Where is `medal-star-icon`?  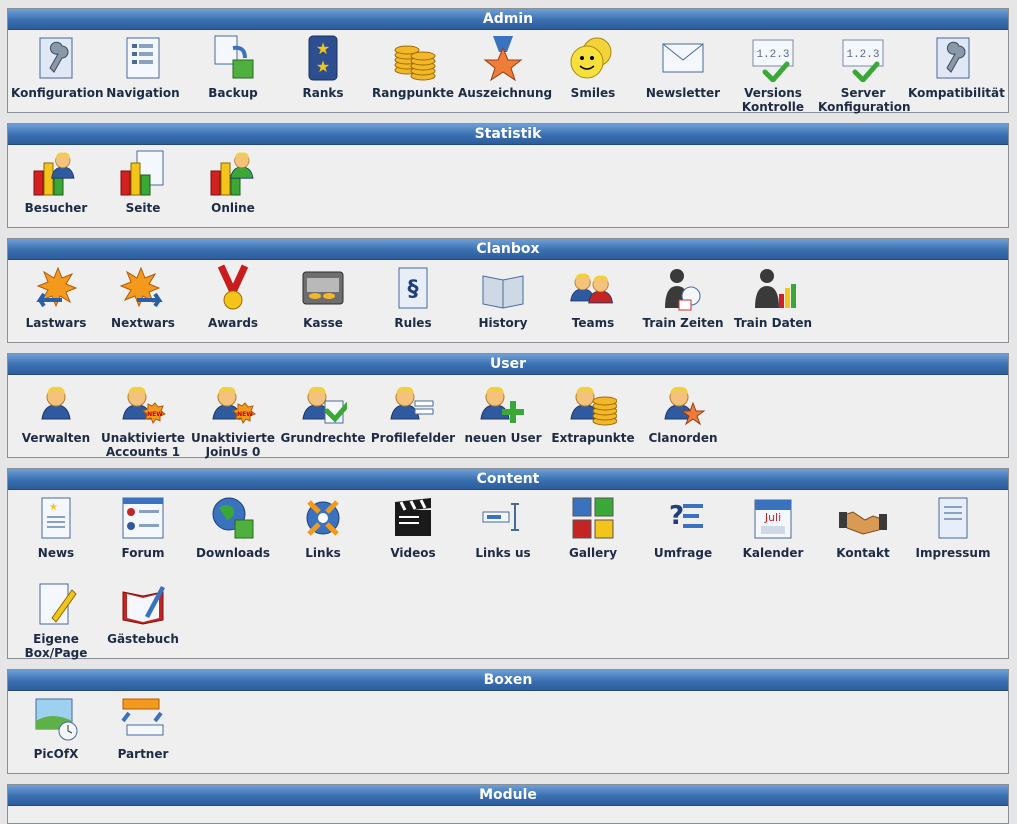
medal-star-icon is located at coordinates (503, 58).